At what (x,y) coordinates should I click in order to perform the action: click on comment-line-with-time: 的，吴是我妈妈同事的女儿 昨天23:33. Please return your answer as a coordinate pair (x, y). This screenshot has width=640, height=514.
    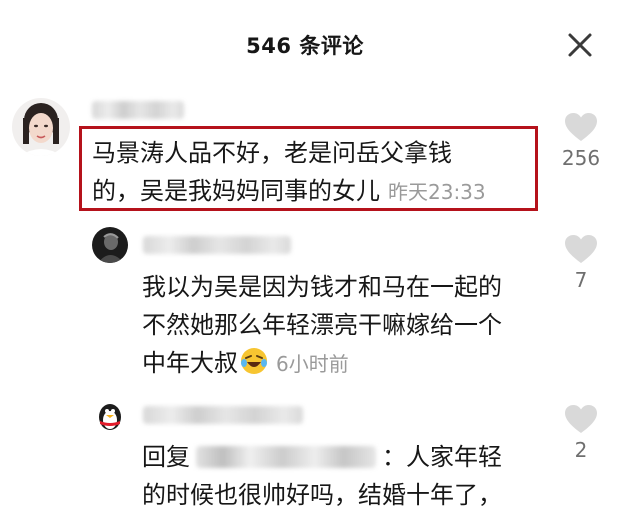
    Looking at the image, I should click on (312, 191).